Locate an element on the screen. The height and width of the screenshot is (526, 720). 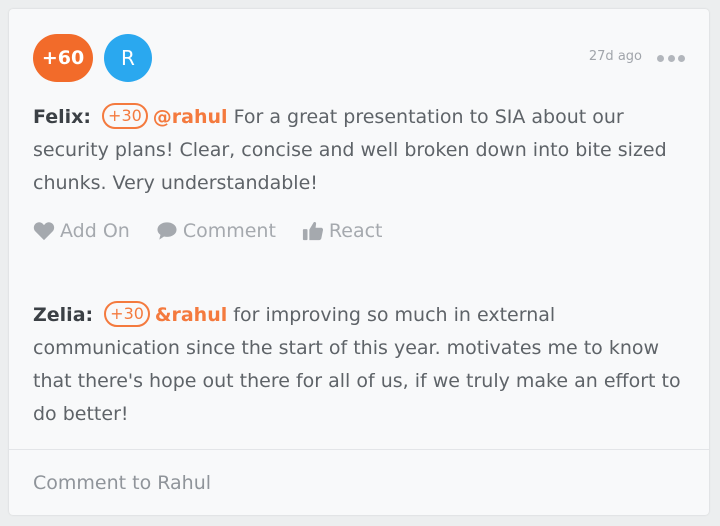
comment-button: Comment is located at coordinates (216, 231).